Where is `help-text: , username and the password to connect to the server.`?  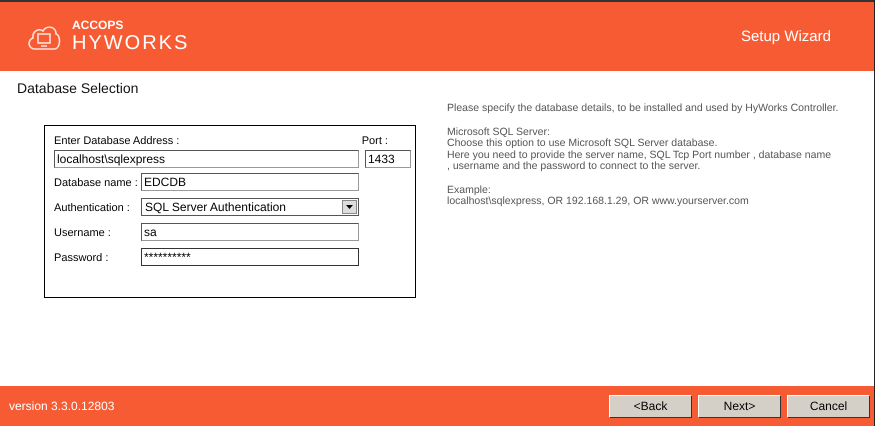
help-text: , username and the password to connect to the server. is located at coordinates (574, 166).